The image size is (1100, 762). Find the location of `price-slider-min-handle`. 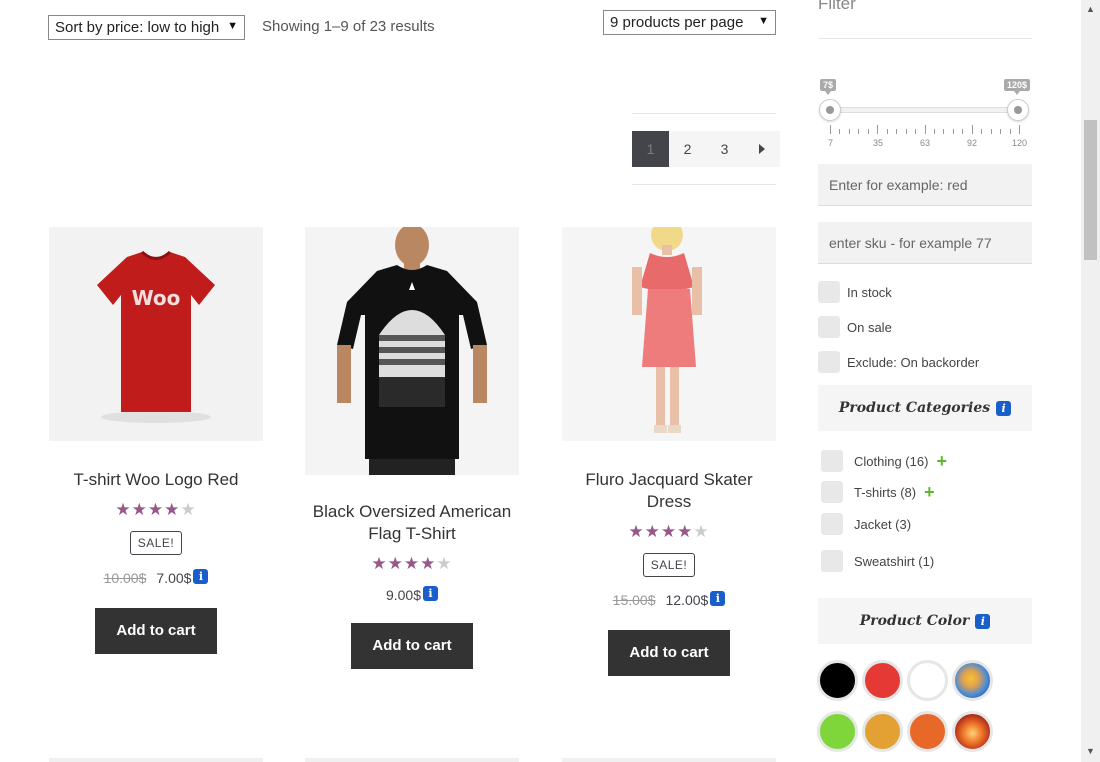

price-slider-min-handle is located at coordinates (830, 110).